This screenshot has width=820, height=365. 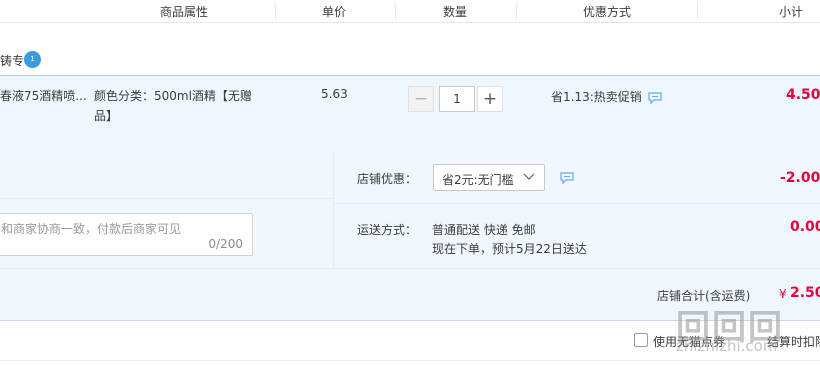 I want to click on shop-name: 铸专, so click(x=12, y=60).